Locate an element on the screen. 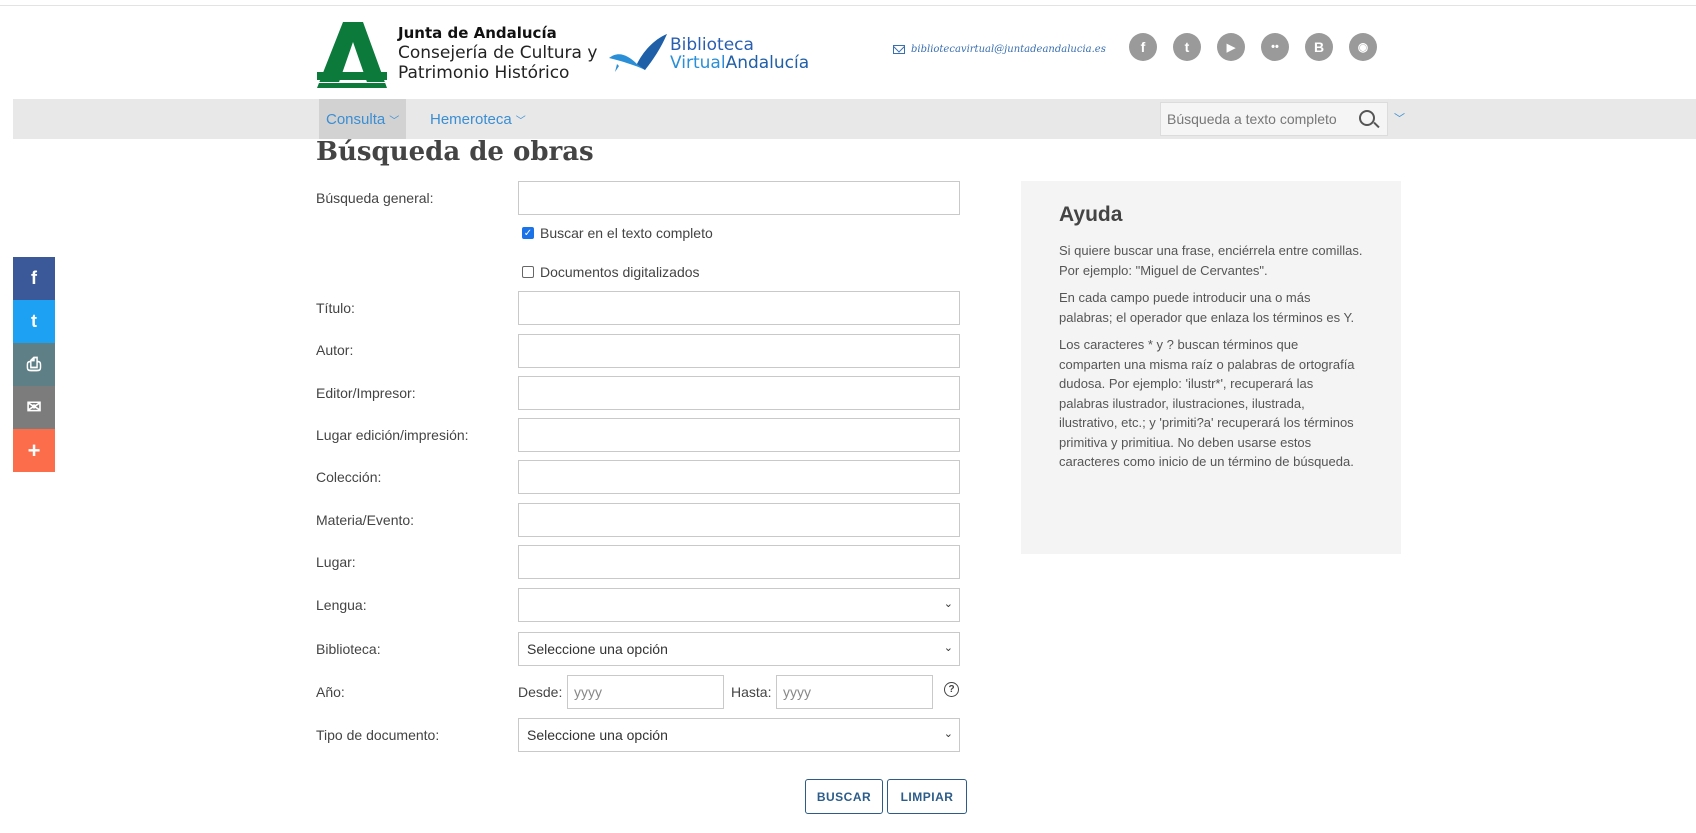 This screenshot has width=1696, height=833. junta-line-2: Consejería de Cultura y is located at coordinates (498, 53).